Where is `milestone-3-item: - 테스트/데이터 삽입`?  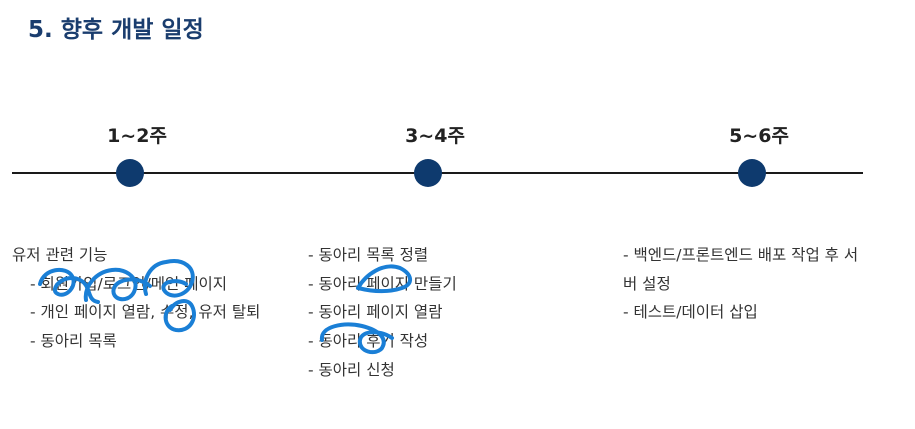
milestone-3-item: - 테스트/데이터 삽입 is located at coordinates (690, 312).